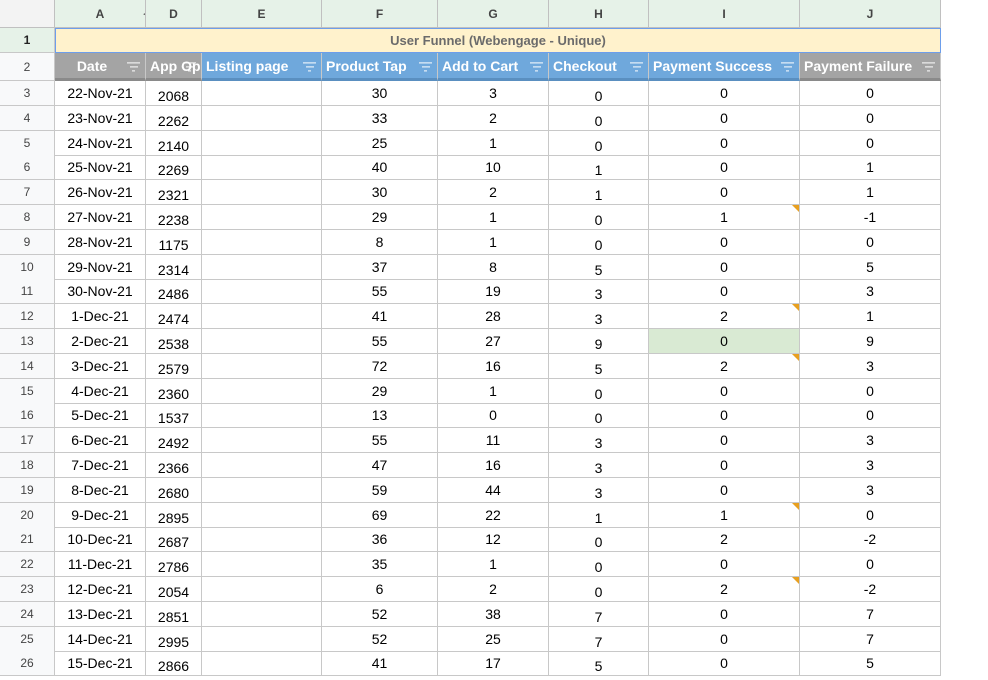 Image resolution: width=988 pixels, height=680 pixels. I want to click on cell-i-25: 0, so click(724, 639).